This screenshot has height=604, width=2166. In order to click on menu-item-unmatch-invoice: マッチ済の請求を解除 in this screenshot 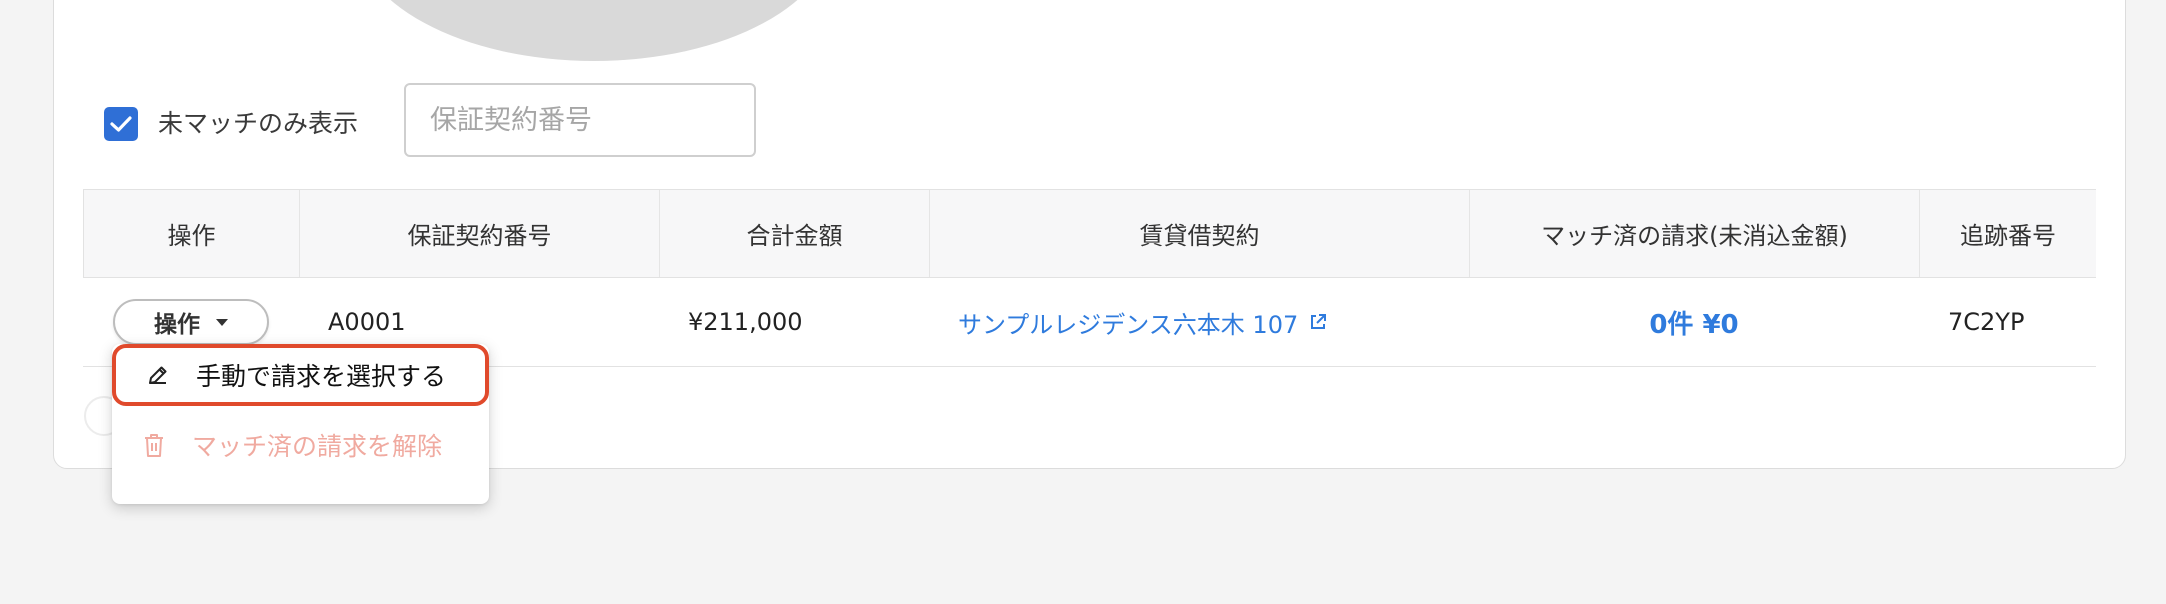, I will do `click(300, 445)`.